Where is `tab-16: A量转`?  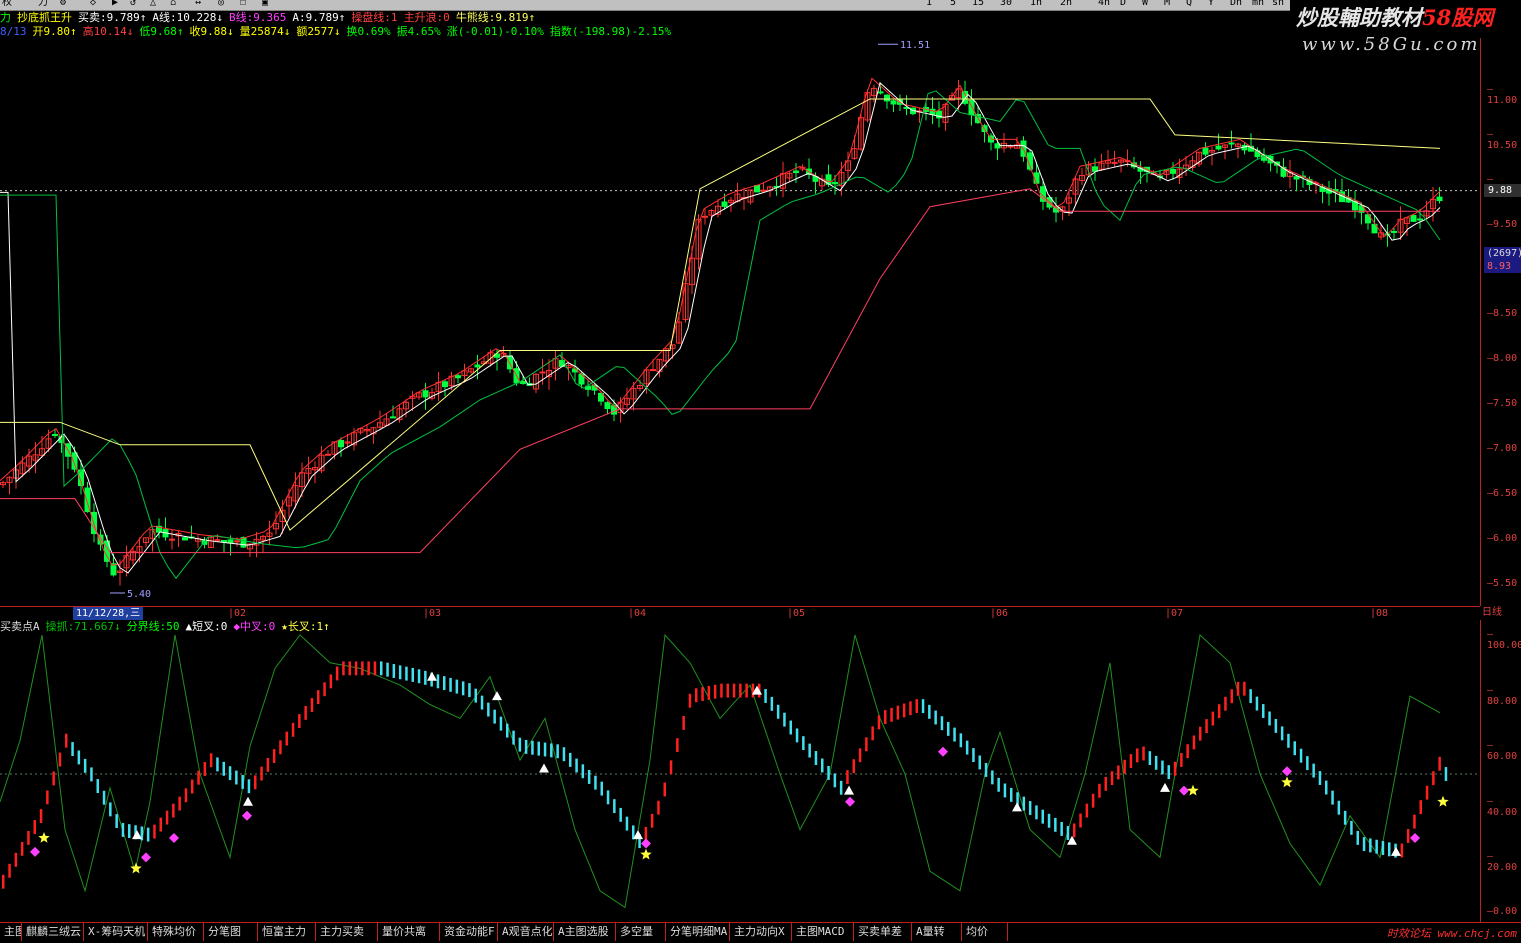 tab-16: A量转 is located at coordinates (937, 932).